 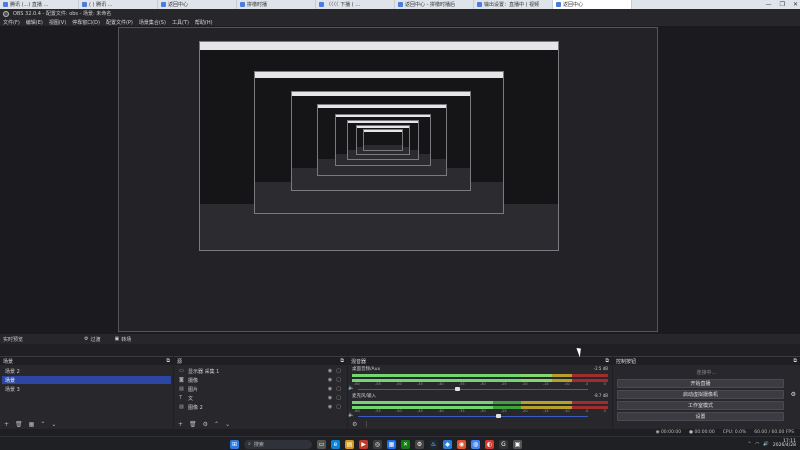 I want to click on meter-tick-label: -45, so click(x=419, y=384).